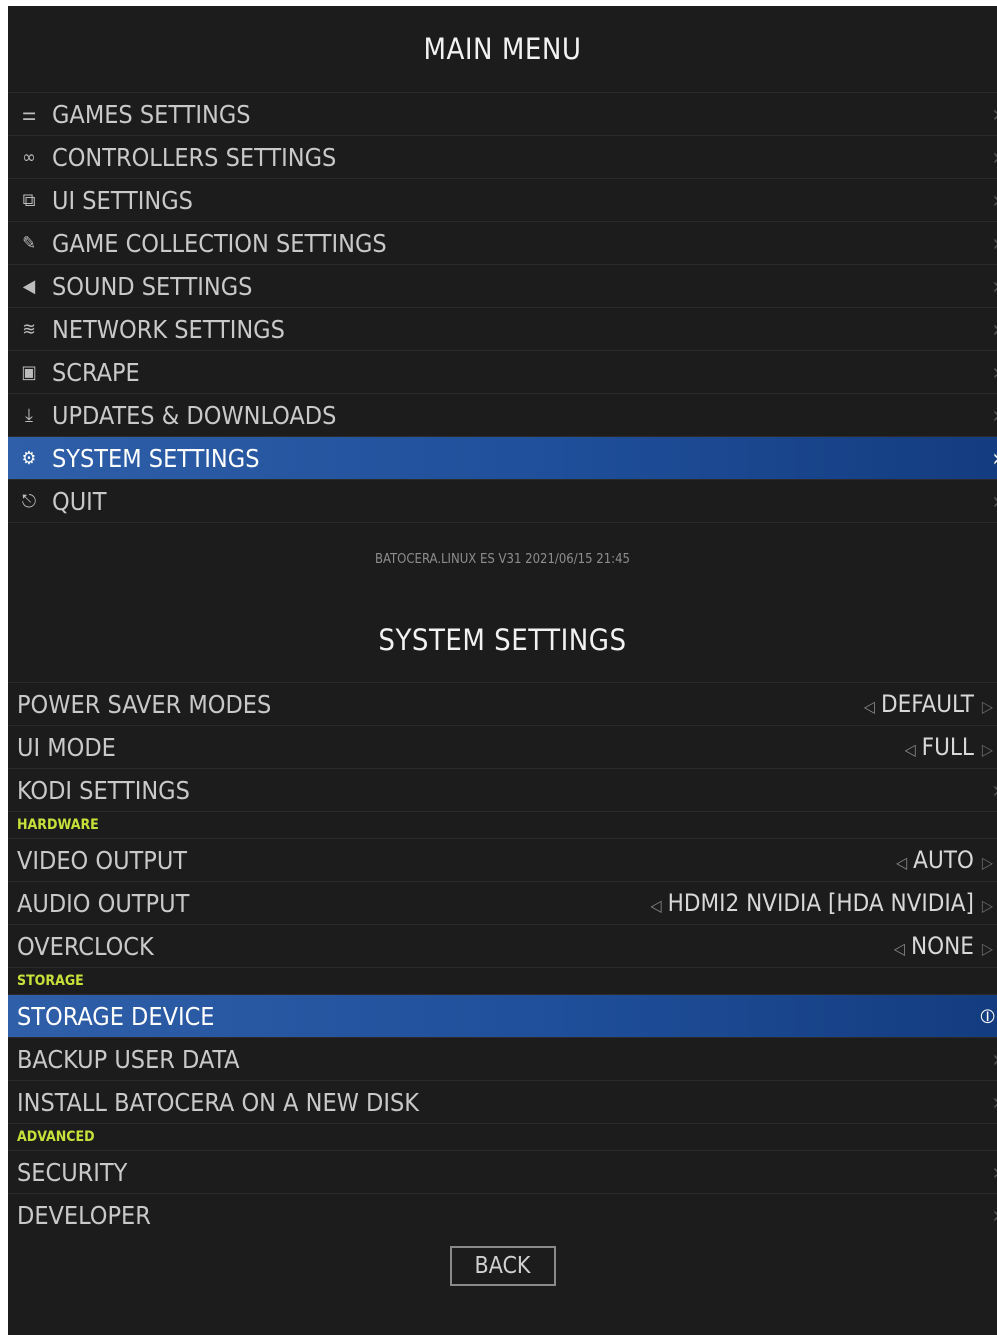 Image resolution: width=997 pixels, height=1335 pixels. Describe the element at coordinates (502, 1171) in the screenshot. I see `setting-security: SECURITY ›` at that location.